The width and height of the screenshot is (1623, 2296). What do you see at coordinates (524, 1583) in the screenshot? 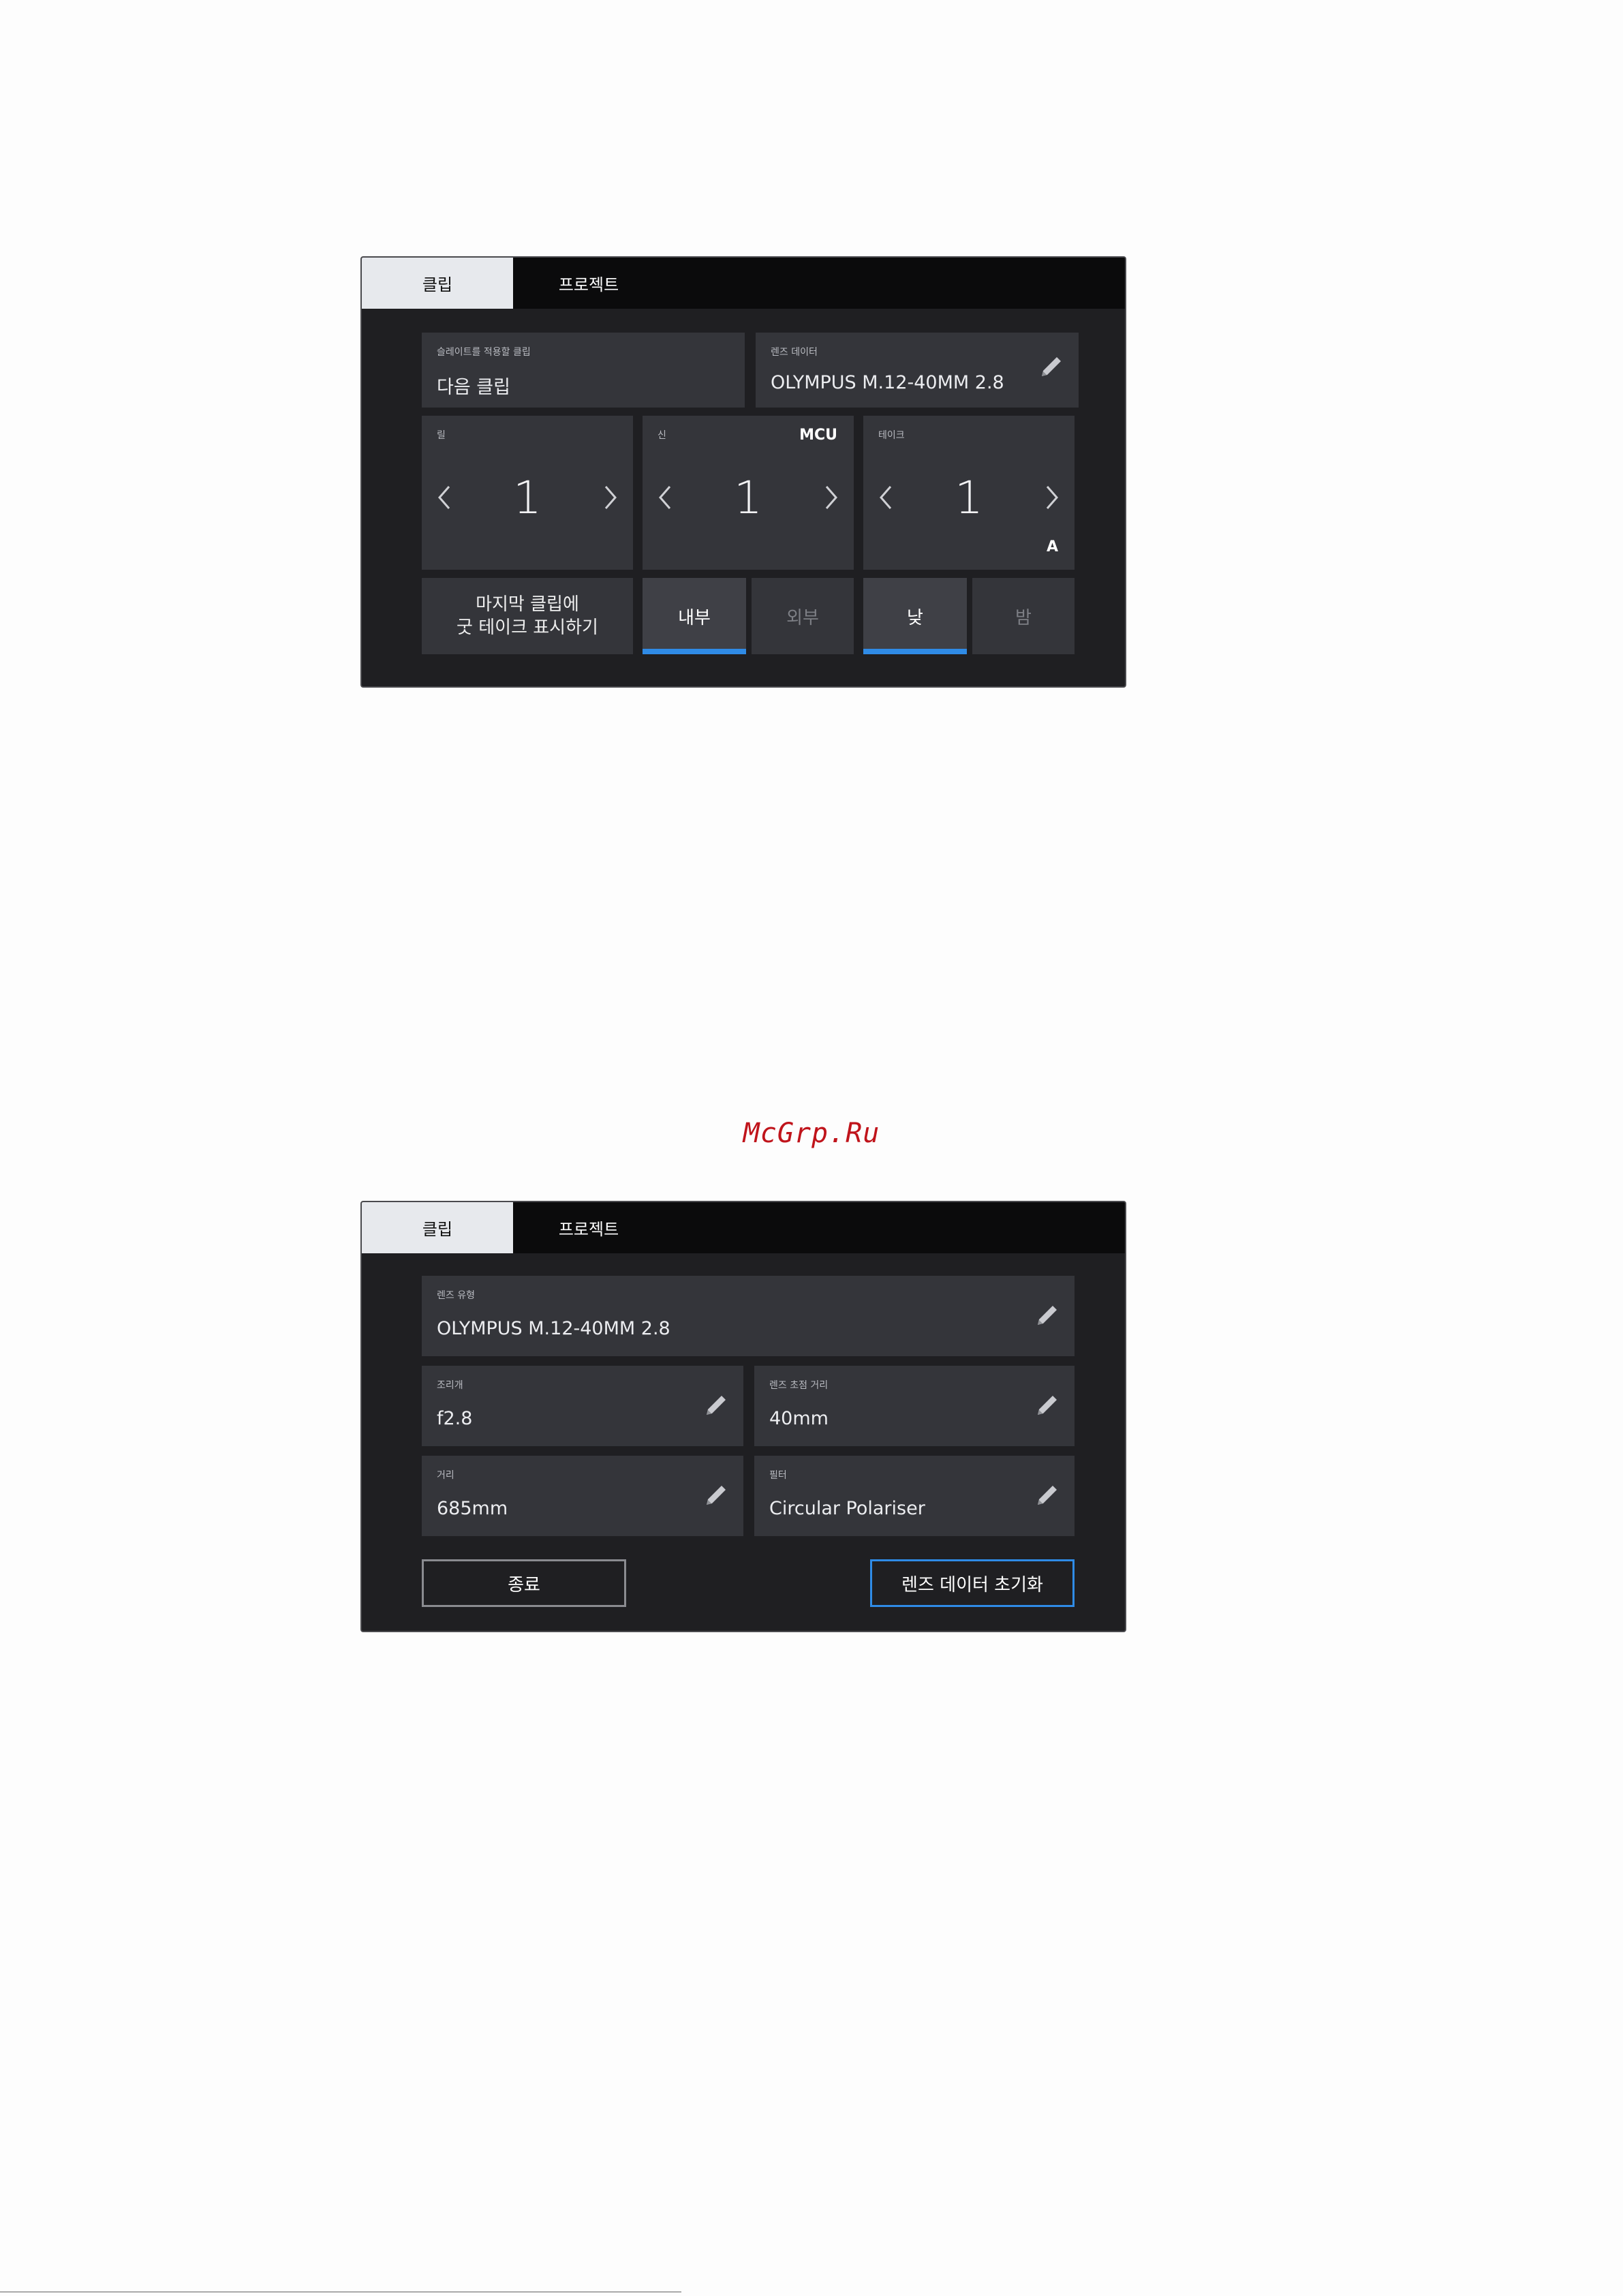
I see `done-button: 종료` at bounding box center [524, 1583].